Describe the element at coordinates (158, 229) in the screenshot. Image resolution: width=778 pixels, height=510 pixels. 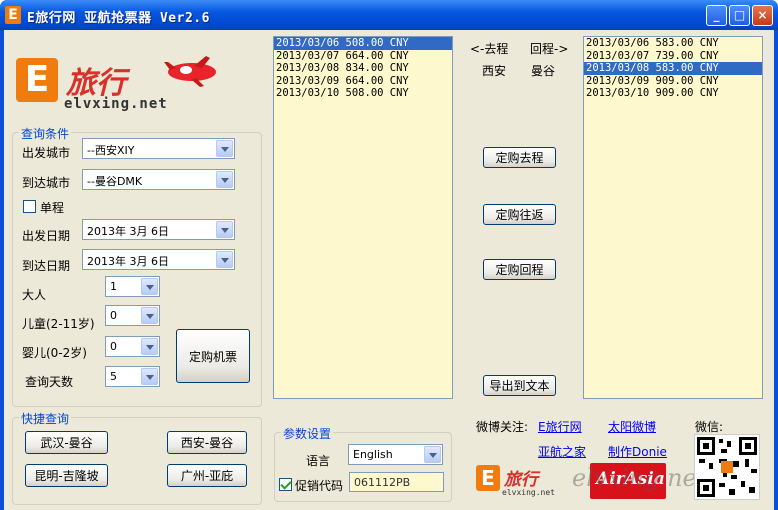
I see `depart-date-picker: 2013年 3月 6日` at that location.